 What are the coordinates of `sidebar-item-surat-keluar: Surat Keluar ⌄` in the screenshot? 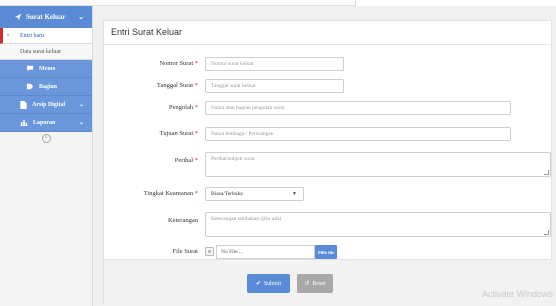 It's located at (46, 17).